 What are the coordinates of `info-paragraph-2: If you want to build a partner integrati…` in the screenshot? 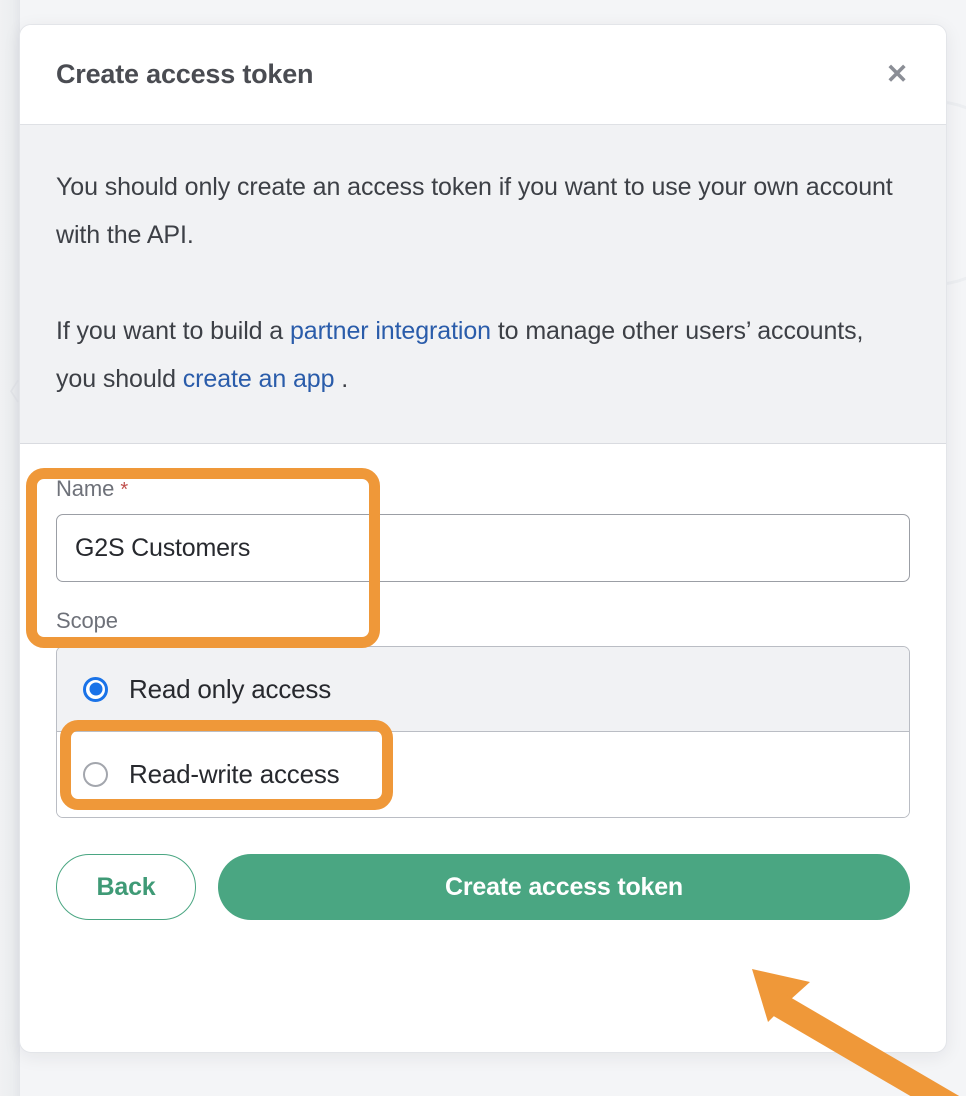 It's located at (483, 355).